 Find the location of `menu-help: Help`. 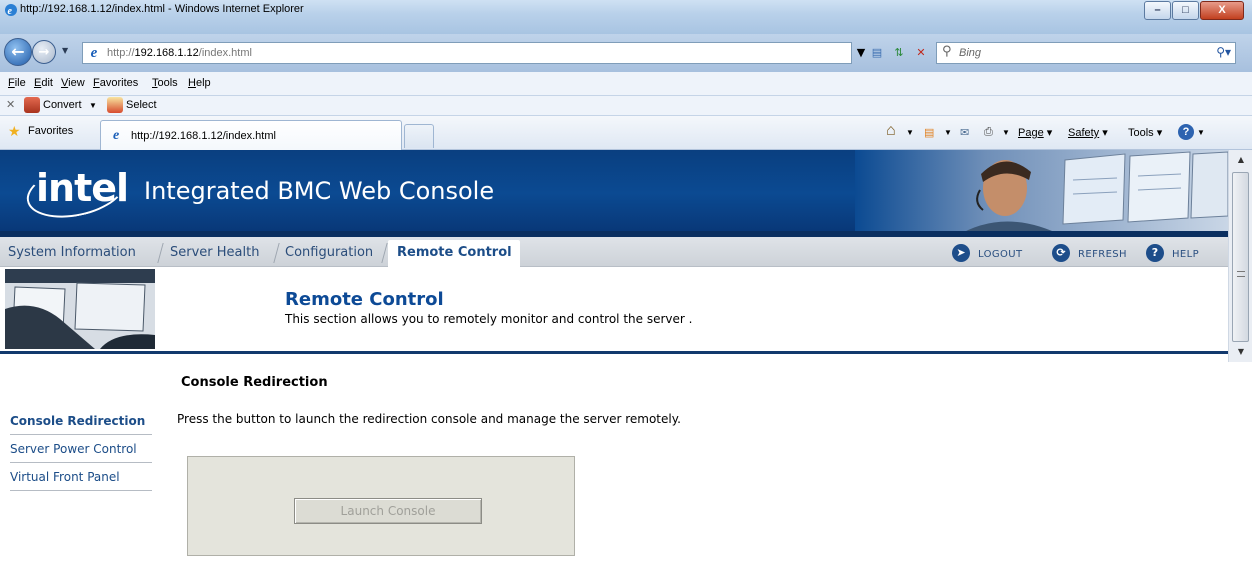

menu-help: Help is located at coordinates (199, 83).